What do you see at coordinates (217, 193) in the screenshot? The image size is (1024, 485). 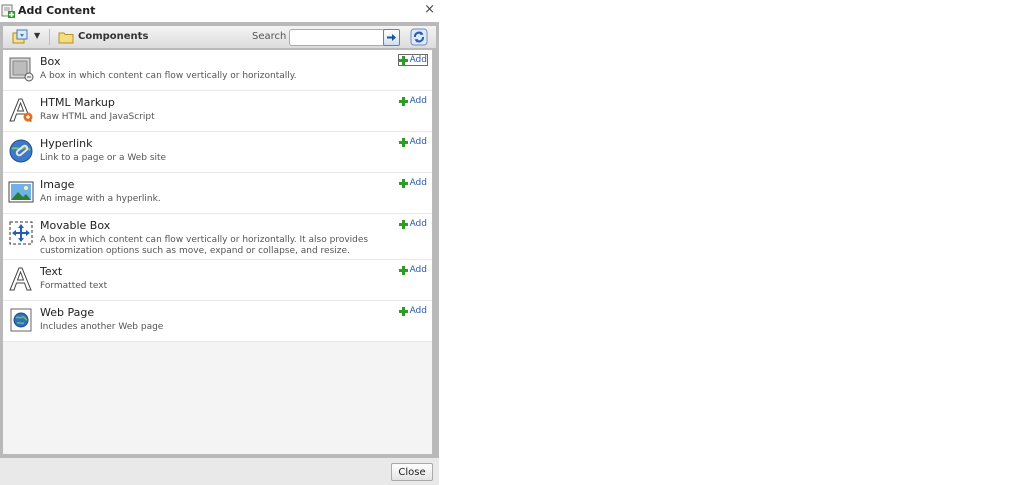 I see `list-item-image: Image An image with a hyperlink. Add` at bounding box center [217, 193].